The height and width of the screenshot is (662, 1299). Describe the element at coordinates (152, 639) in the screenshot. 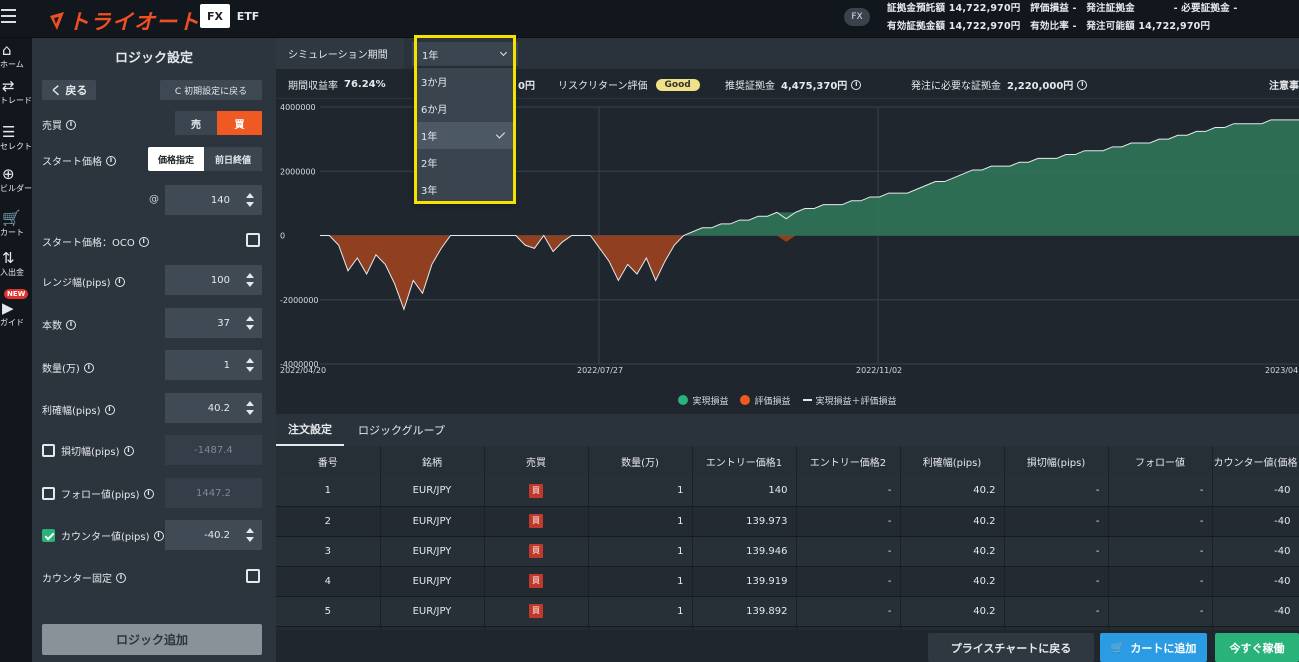

I see `add-logic-button: ロジック追加` at that location.